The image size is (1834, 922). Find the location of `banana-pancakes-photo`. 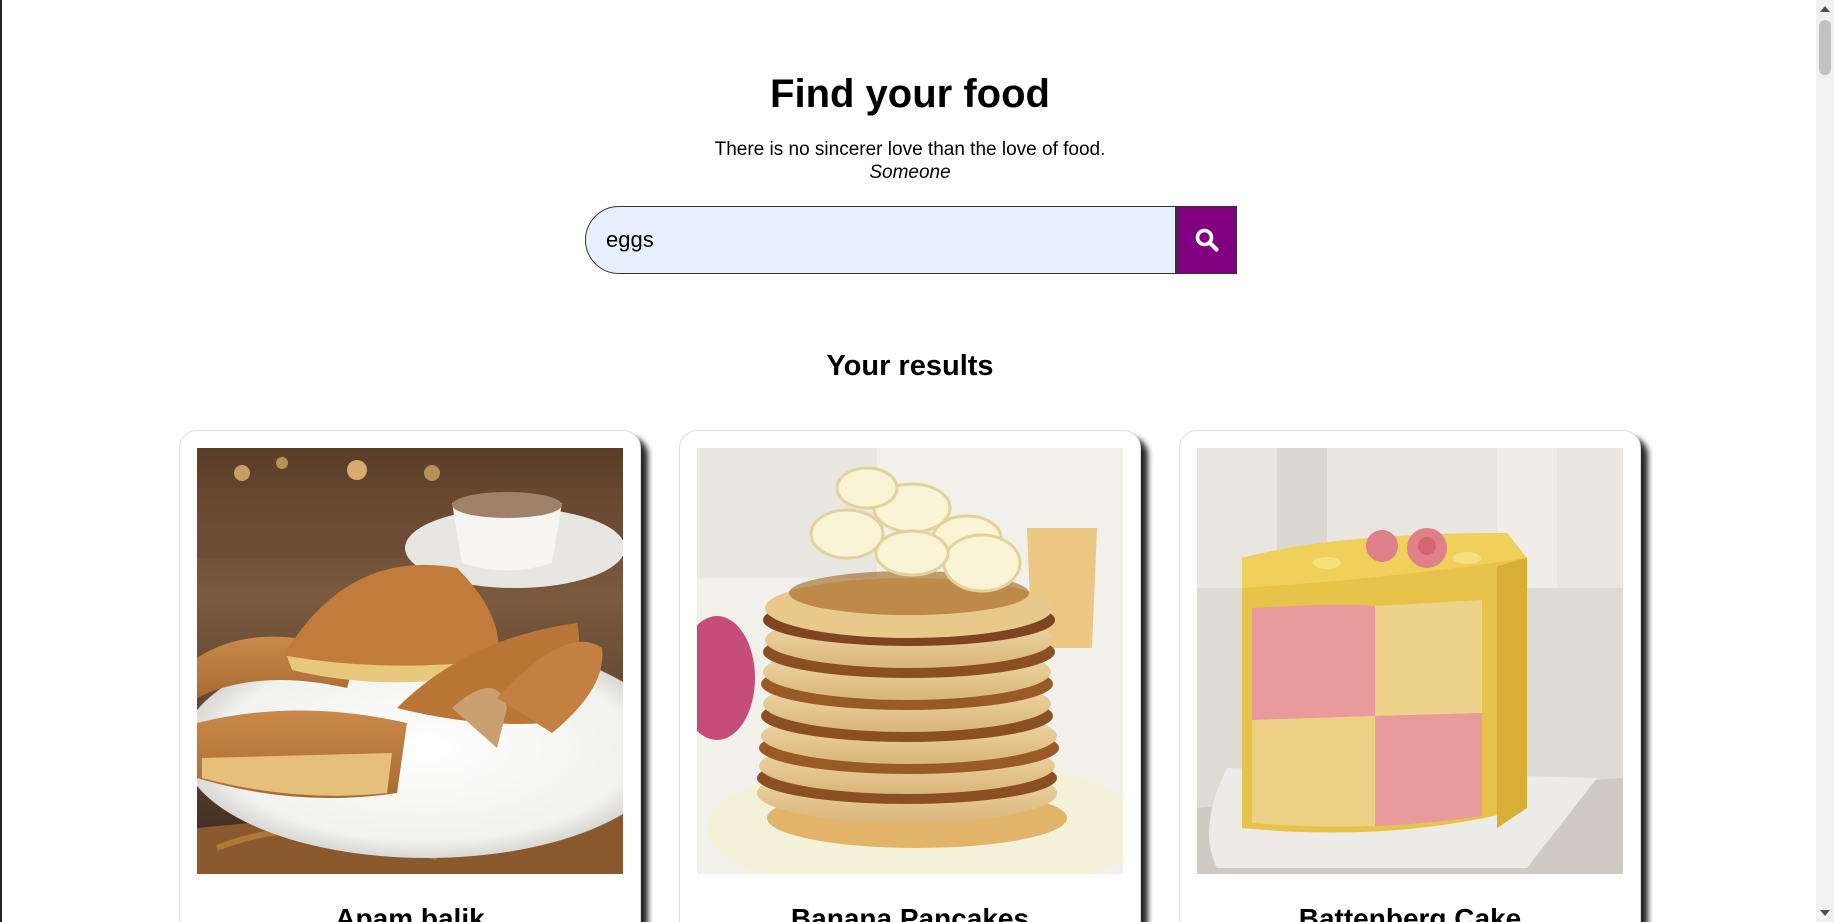

banana-pancakes-photo is located at coordinates (910, 661).